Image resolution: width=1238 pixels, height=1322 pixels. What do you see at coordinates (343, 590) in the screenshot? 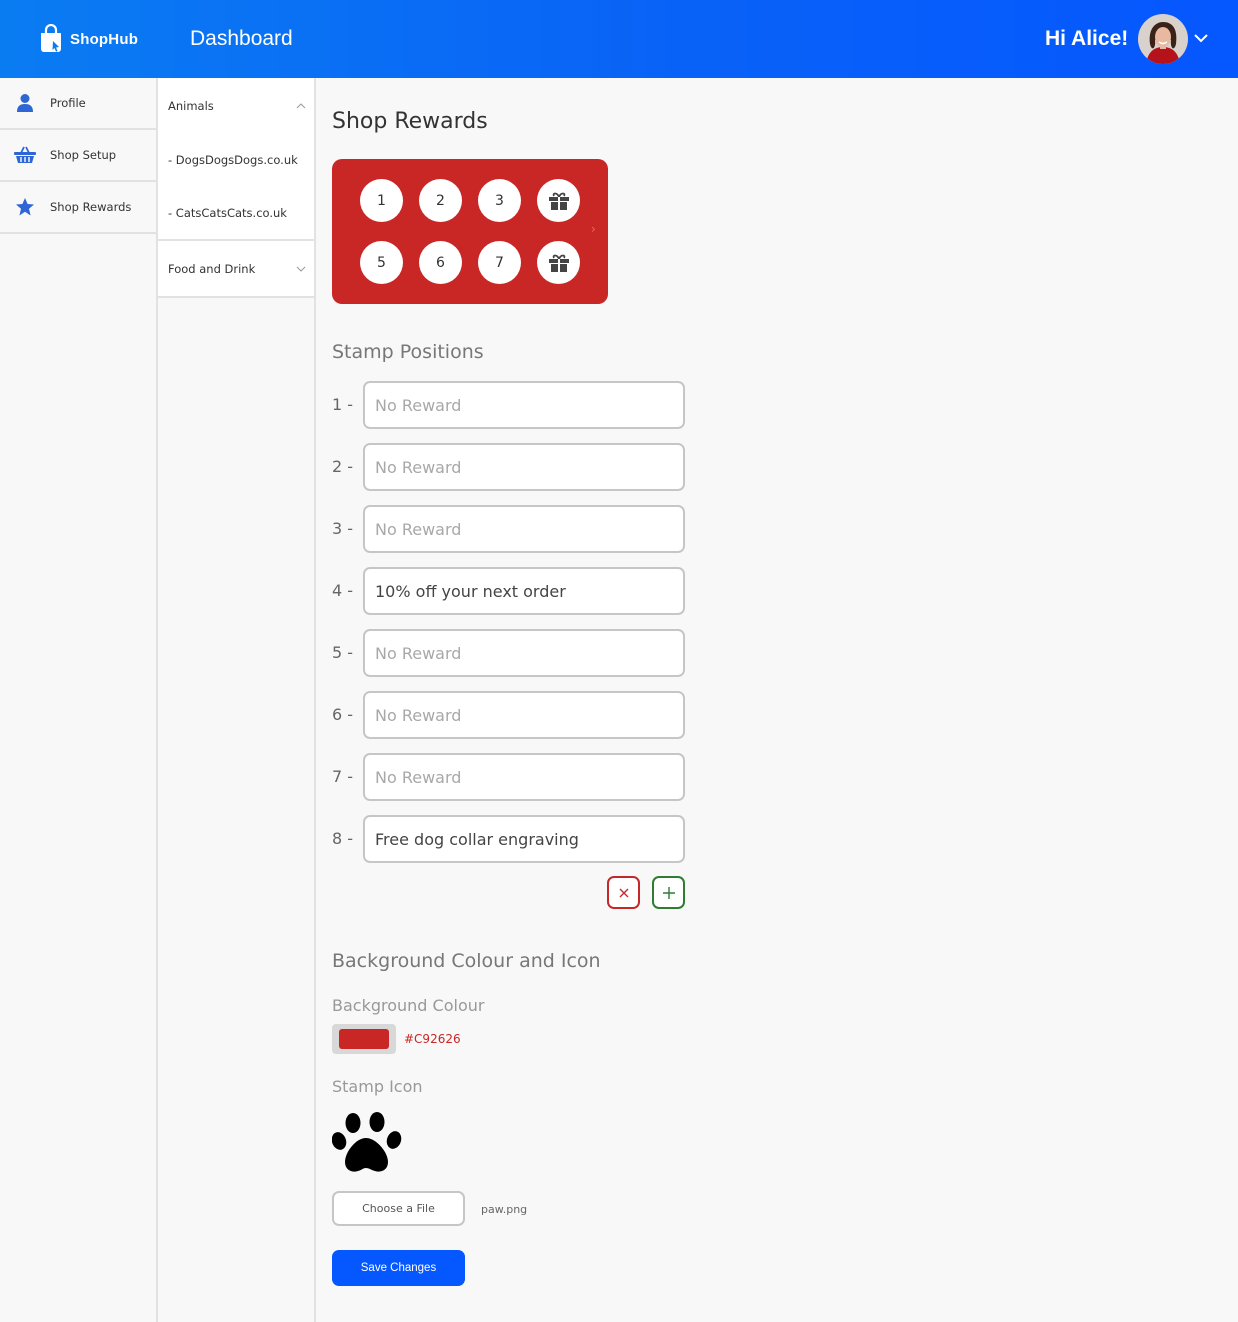
I see `position-number: 4 -` at bounding box center [343, 590].